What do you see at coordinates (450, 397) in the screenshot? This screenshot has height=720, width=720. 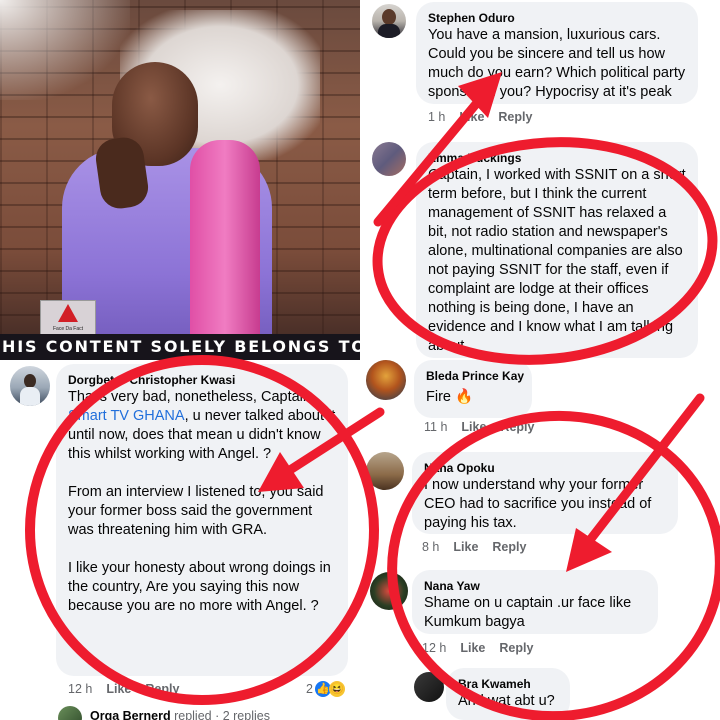 I see `comment-text: Fire 🔥` at bounding box center [450, 397].